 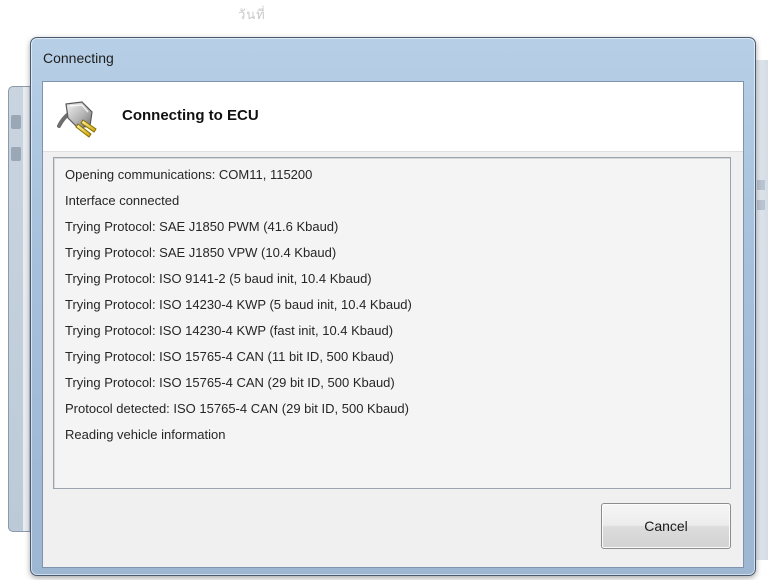 What do you see at coordinates (26, 309) in the screenshot?
I see `parent-window-strip` at bounding box center [26, 309].